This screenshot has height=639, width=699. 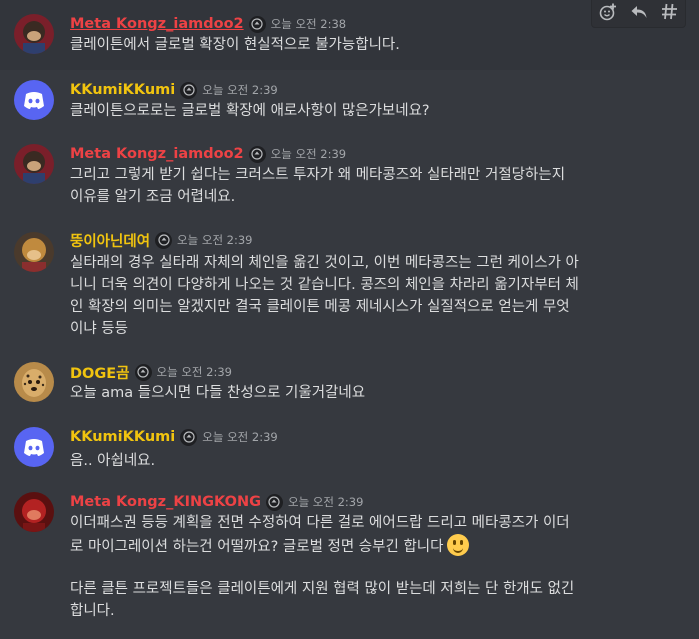 What do you see at coordinates (669, 13) in the screenshot?
I see `thread-icon` at bounding box center [669, 13].